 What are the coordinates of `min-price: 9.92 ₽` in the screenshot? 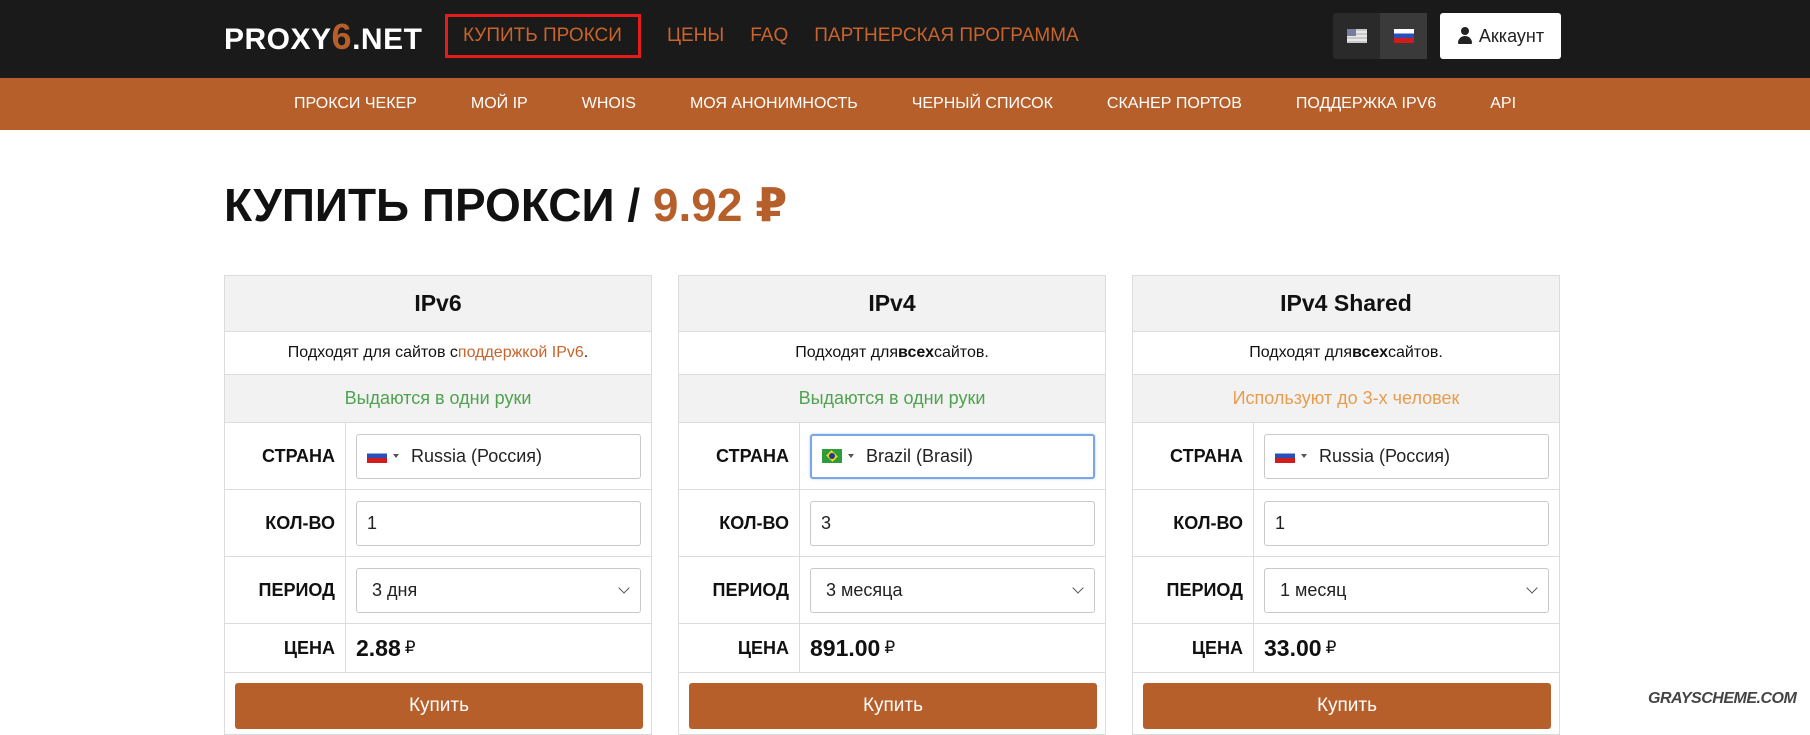 It's located at (720, 205).